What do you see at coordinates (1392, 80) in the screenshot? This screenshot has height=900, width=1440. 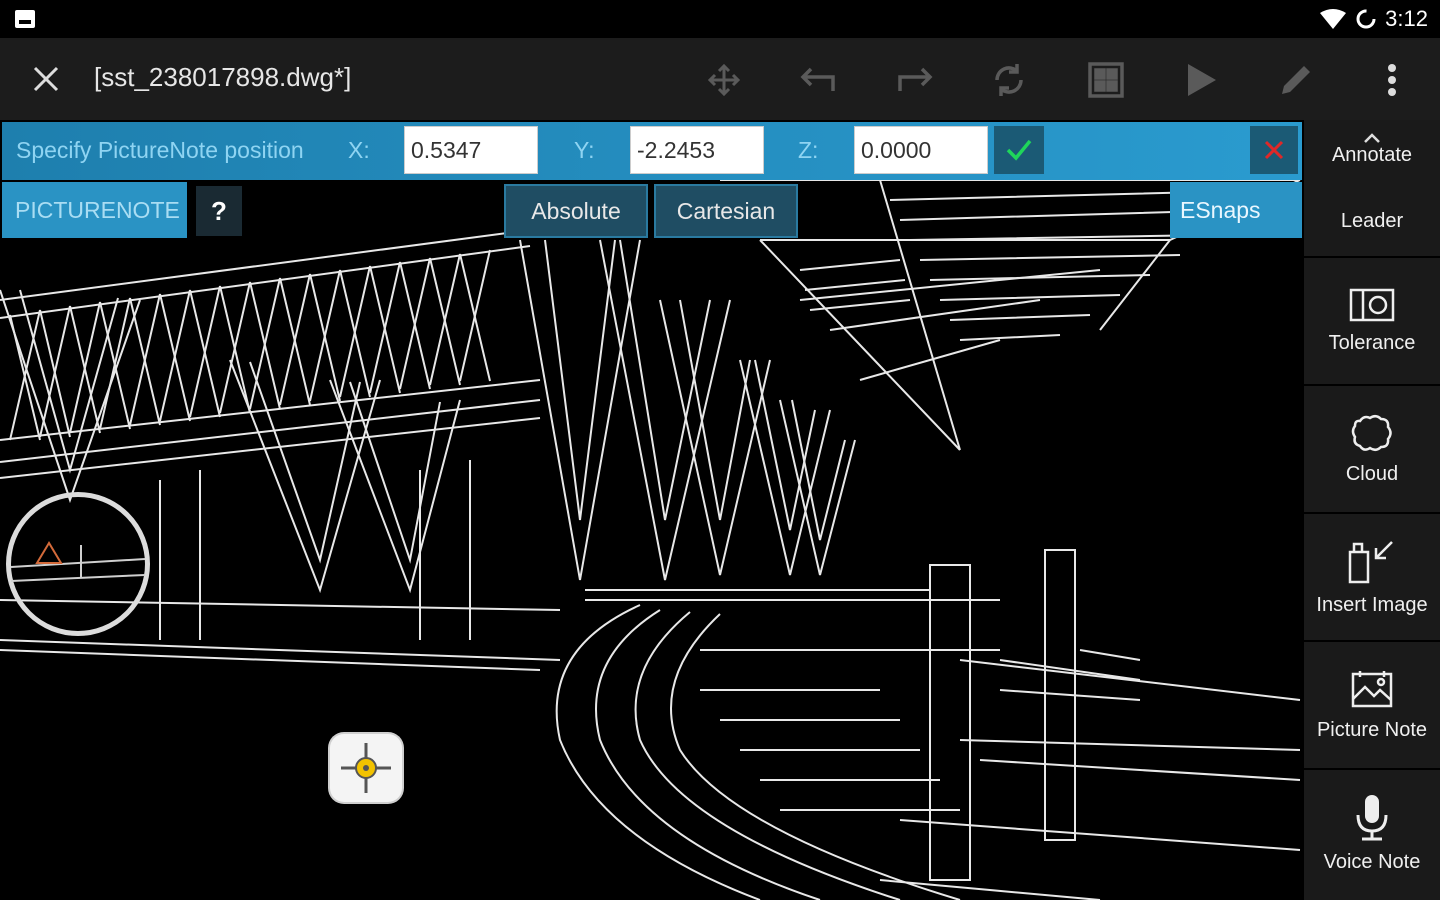 I see `more-icon` at bounding box center [1392, 80].